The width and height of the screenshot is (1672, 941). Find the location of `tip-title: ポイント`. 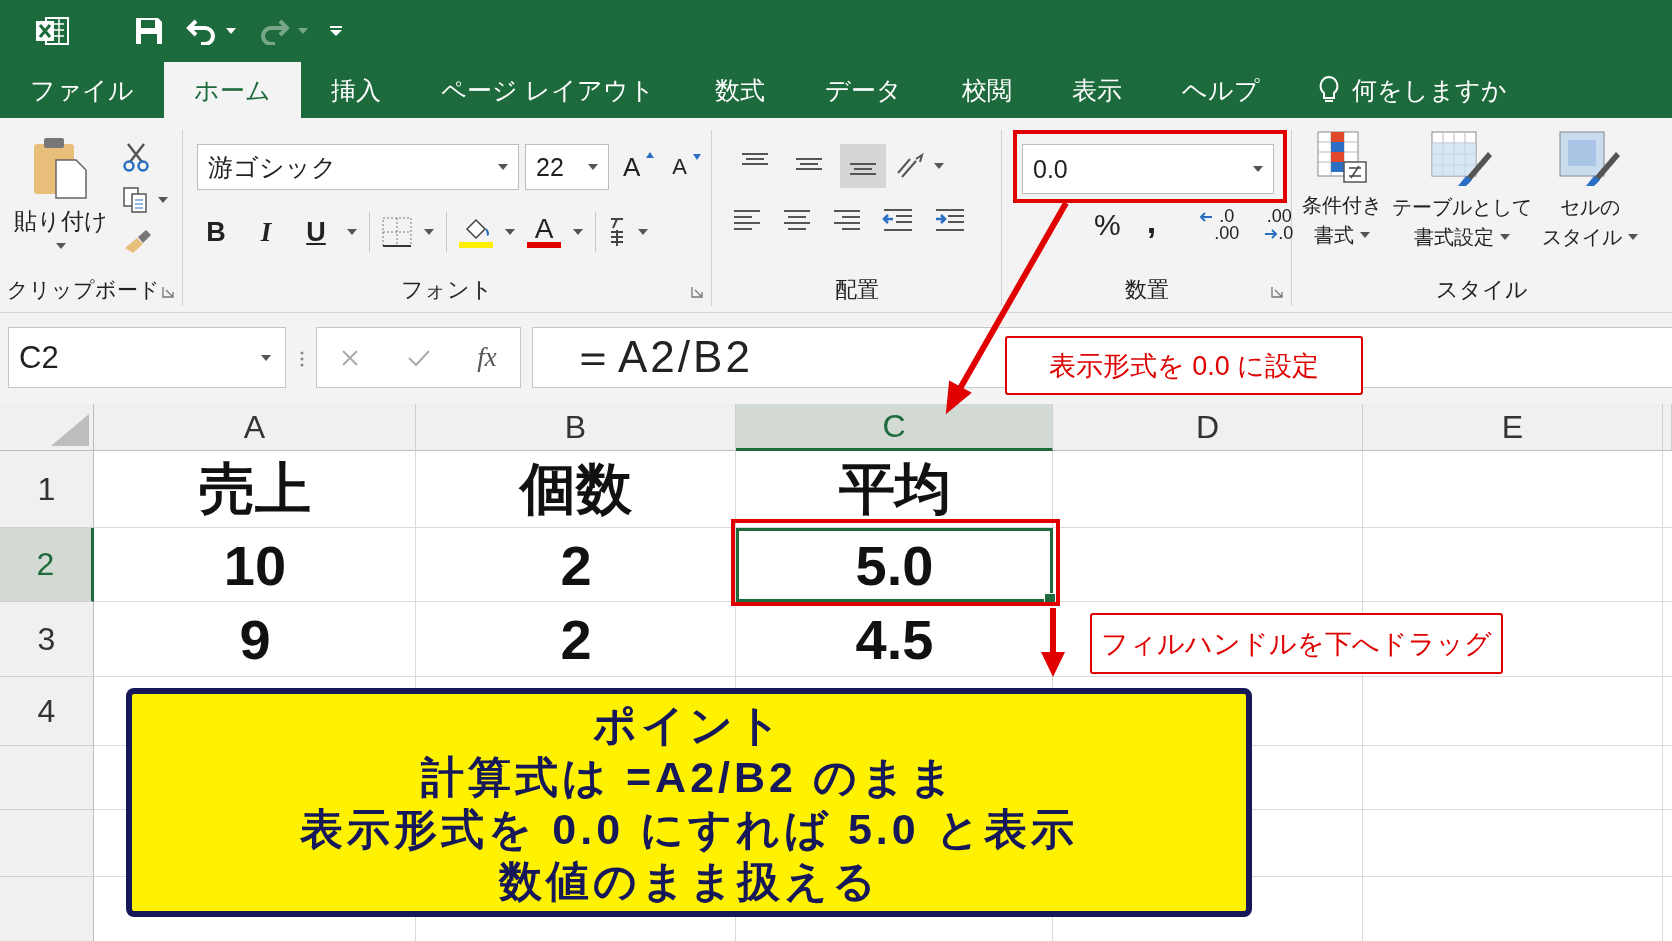

tip-title: ポイント is located at coordinates (689, 725).